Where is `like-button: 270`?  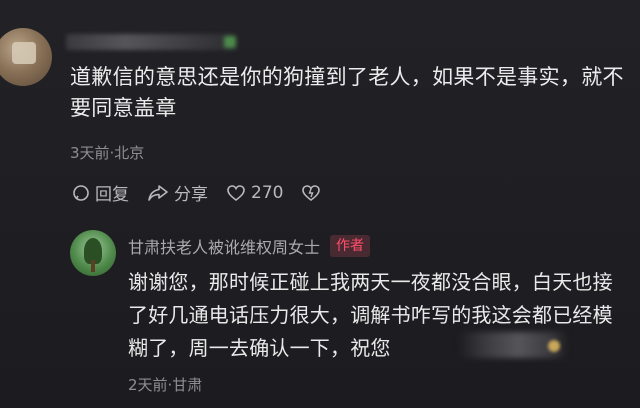 like-button: 270 is located at coordinates (254, 193).